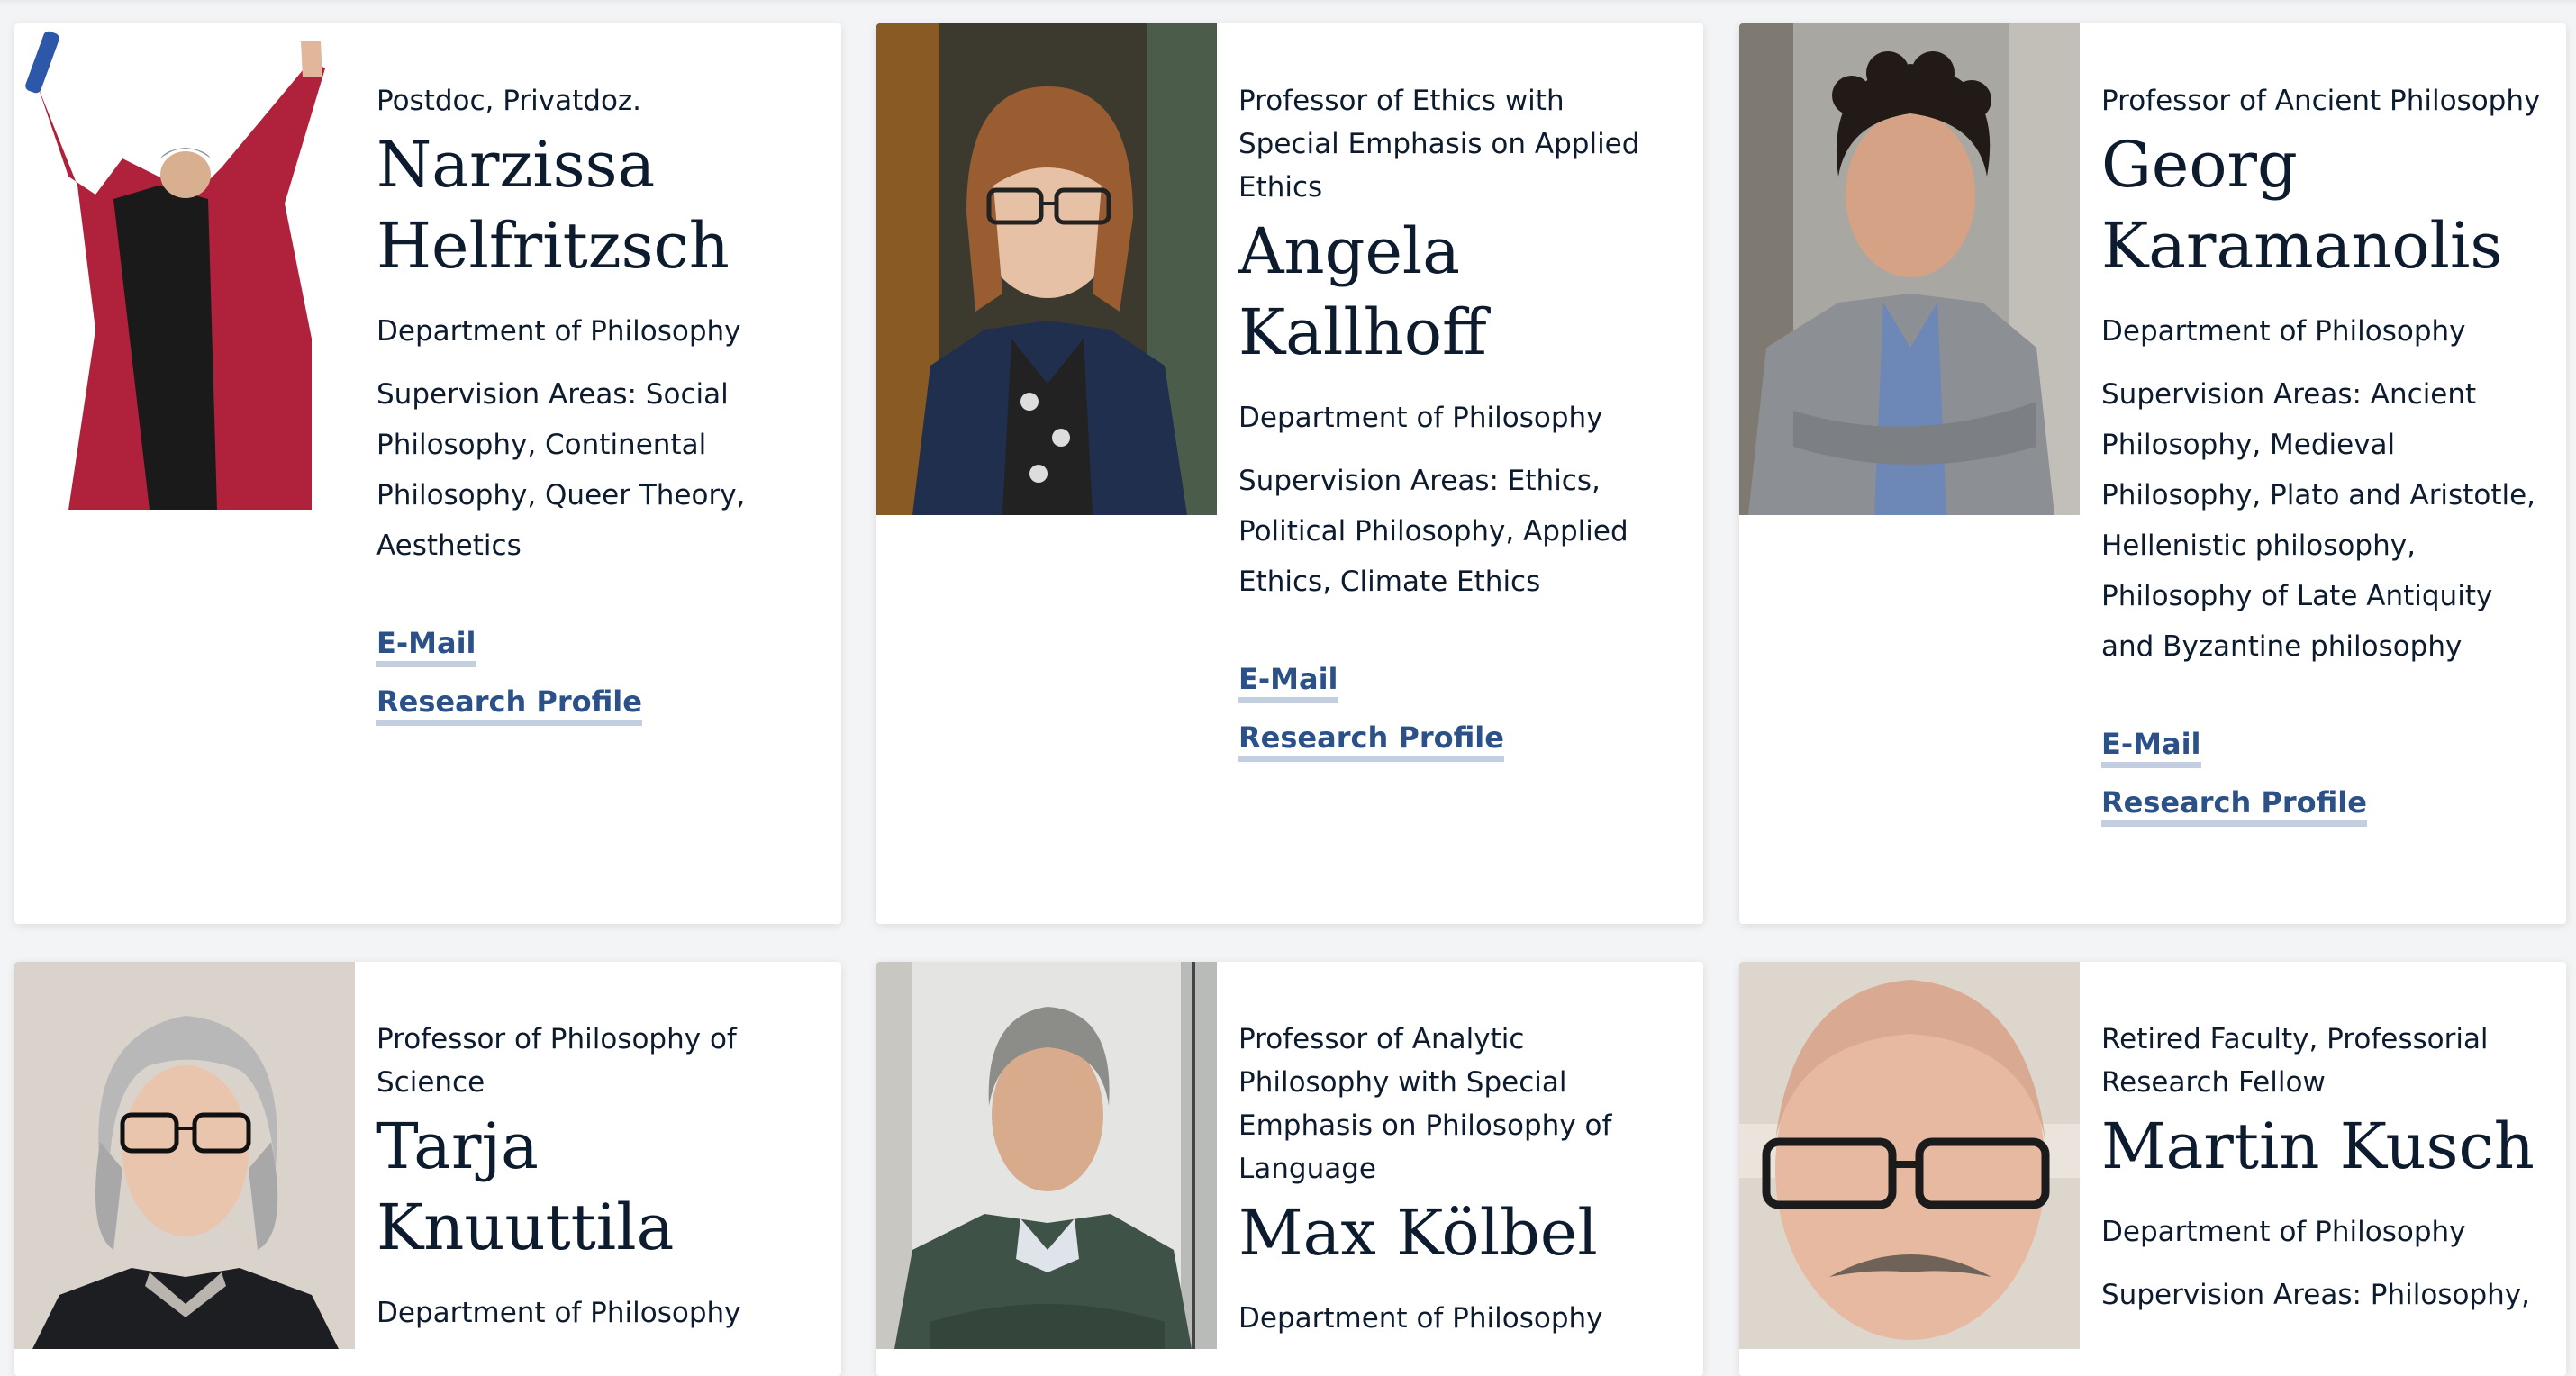 This screenshot has height=1376, width=2576. I want to click on person-name-line-1: Tarja, so click(457, 1146).